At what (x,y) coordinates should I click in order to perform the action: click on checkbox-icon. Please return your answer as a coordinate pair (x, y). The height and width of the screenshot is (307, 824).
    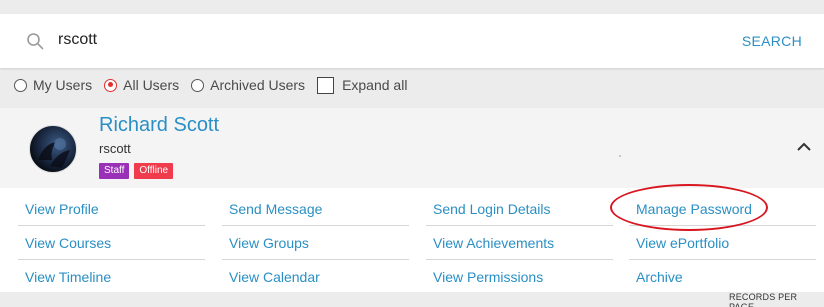
    Looking at the image, I should click on (326, 85).